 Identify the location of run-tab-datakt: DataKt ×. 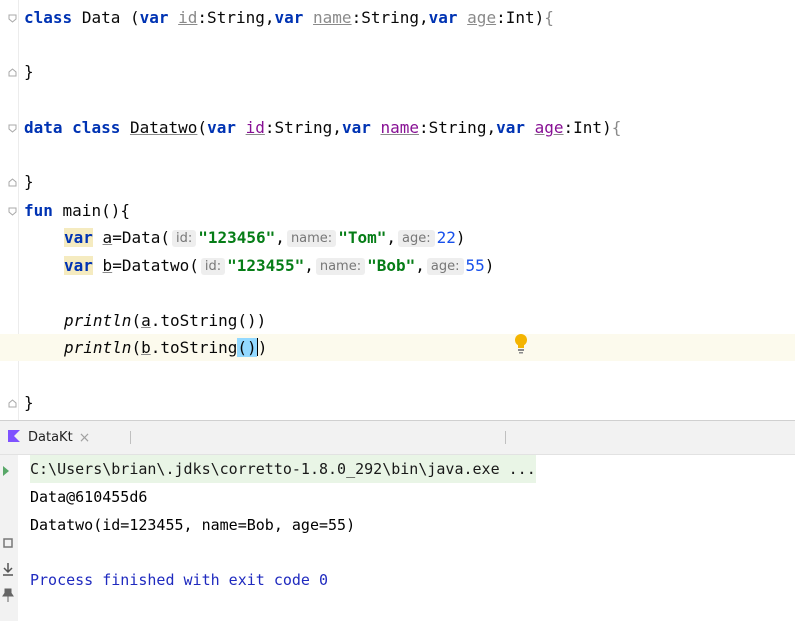
(48, 437).